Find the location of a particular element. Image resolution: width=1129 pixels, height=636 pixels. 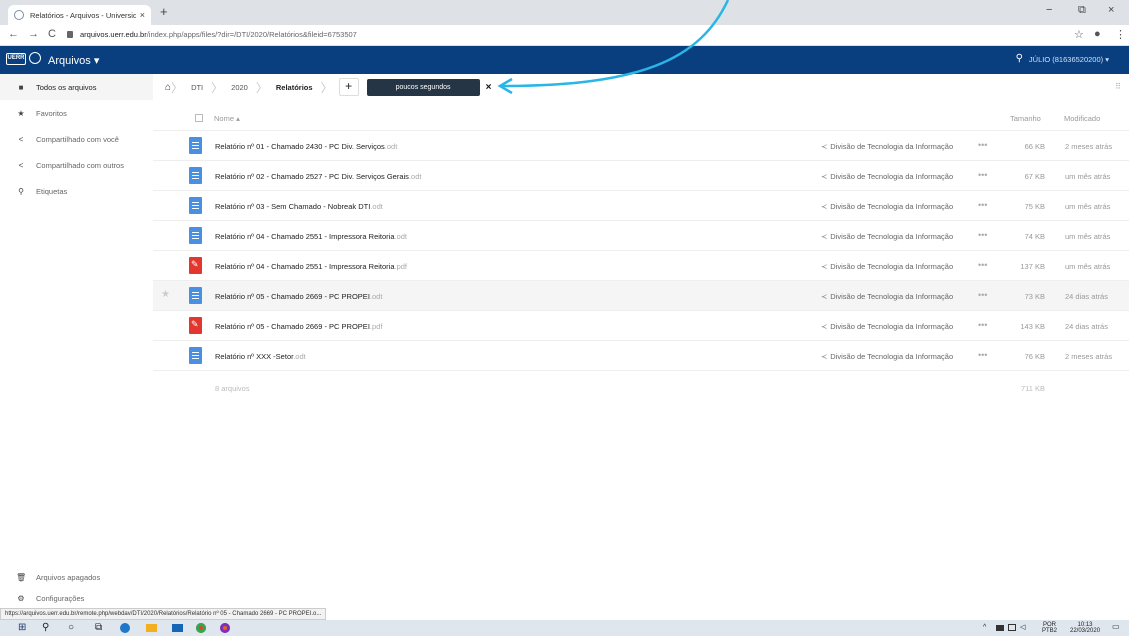

tray-expand-icon: ^ is located at coordinates (984, 627).